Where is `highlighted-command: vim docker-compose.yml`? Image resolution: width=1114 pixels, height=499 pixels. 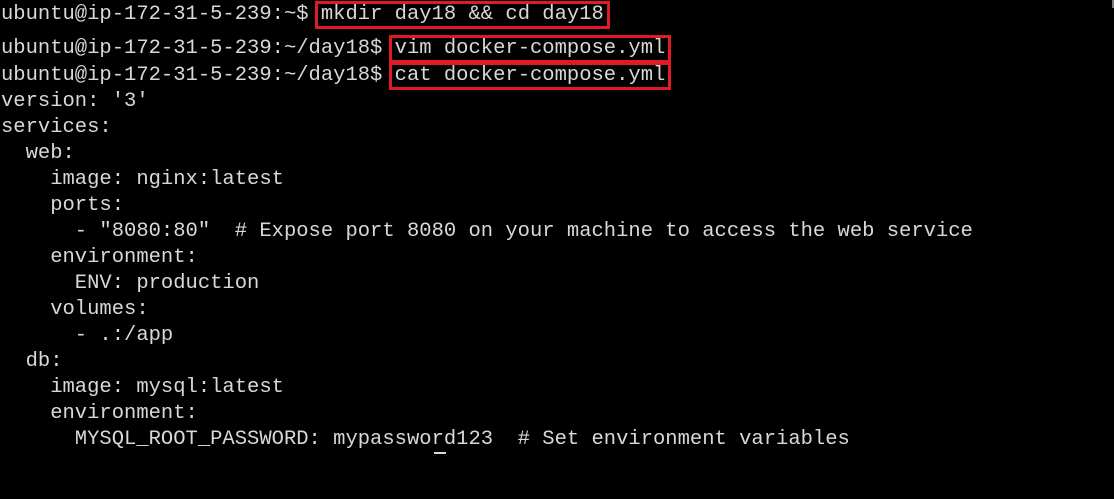 highlighted-command: vim docker-compose.yml is located at coordinates (530, 49).